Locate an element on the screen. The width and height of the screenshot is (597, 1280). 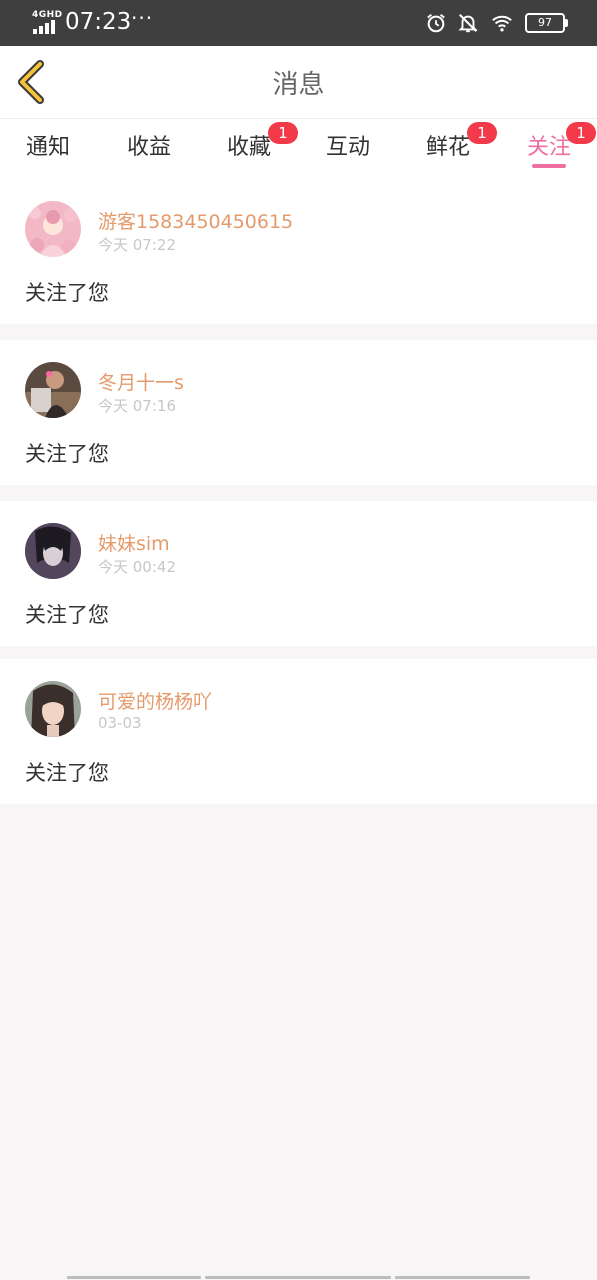
alarm-icon is located at coordinates (436, 23).